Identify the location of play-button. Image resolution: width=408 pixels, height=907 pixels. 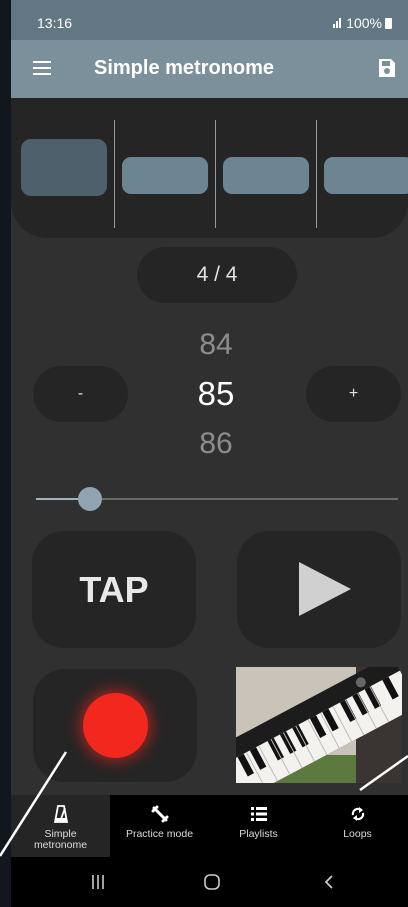
(319, 589).